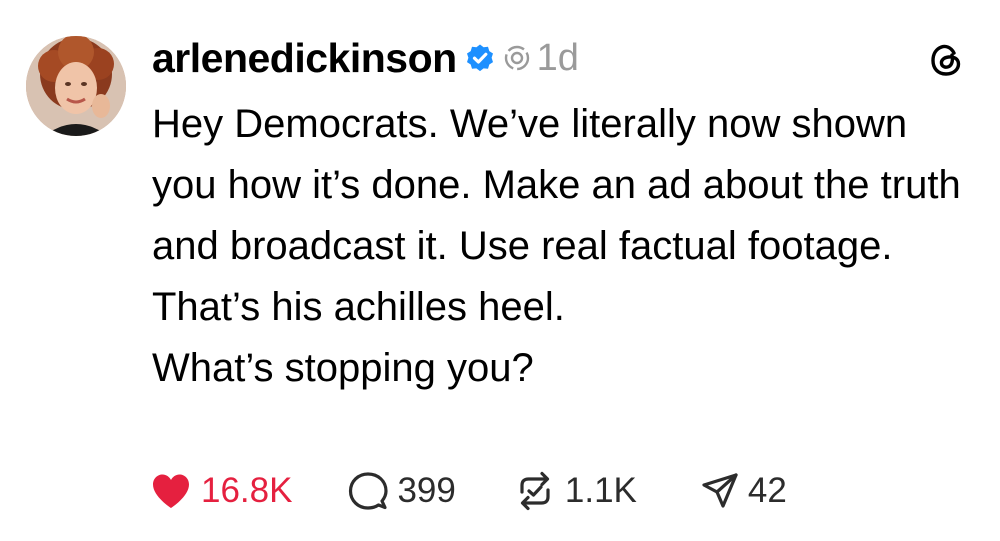 Image resolution: width=1000 pixels, height=541 pixels. Describe the element at coordinates (517, 58) in the screenshot. I see `reposted-icon` at that location.